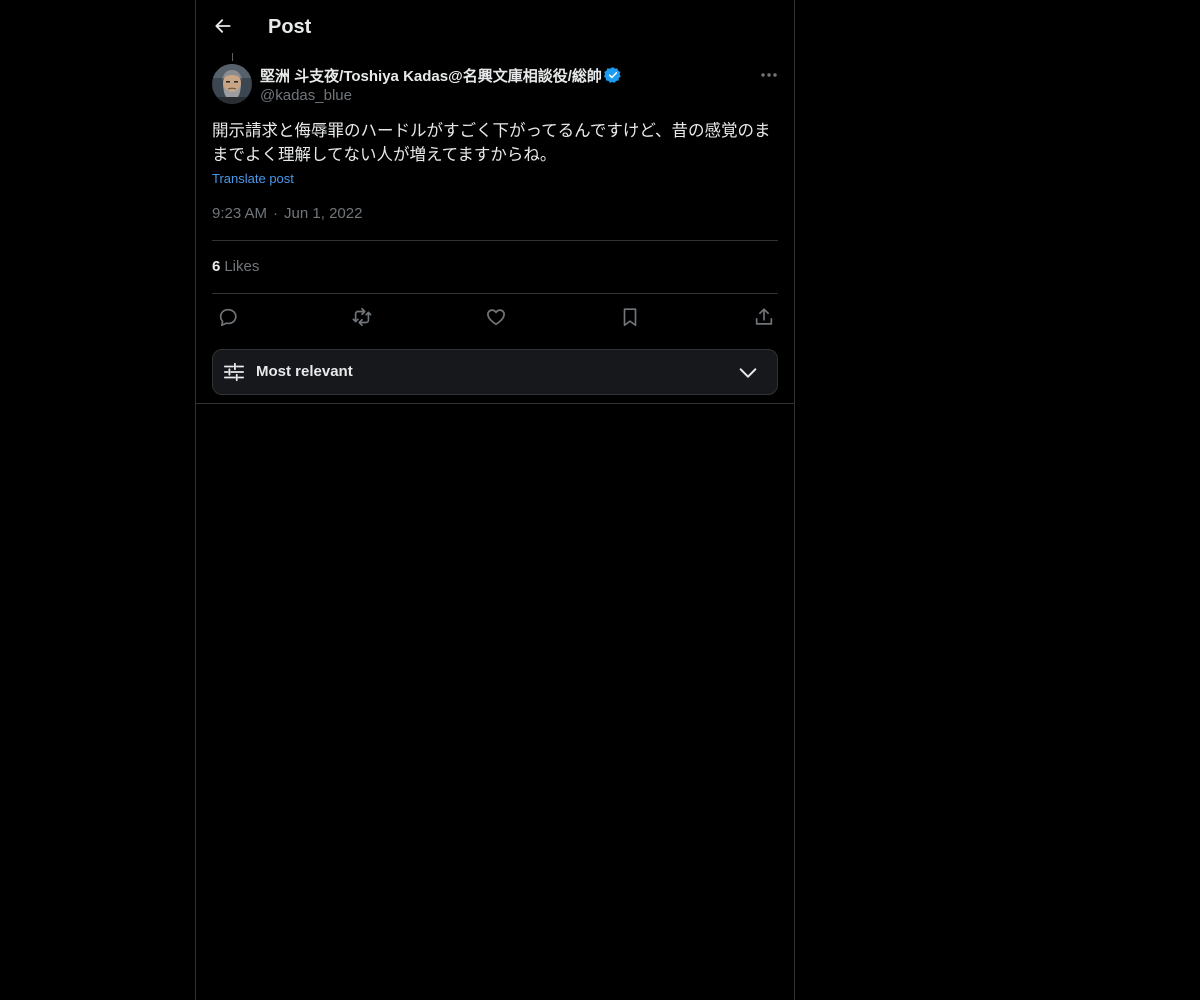 This screenshot has height=1000, width=1200. I want to click on likes-stat: 6 Likes, so click(235, 267).